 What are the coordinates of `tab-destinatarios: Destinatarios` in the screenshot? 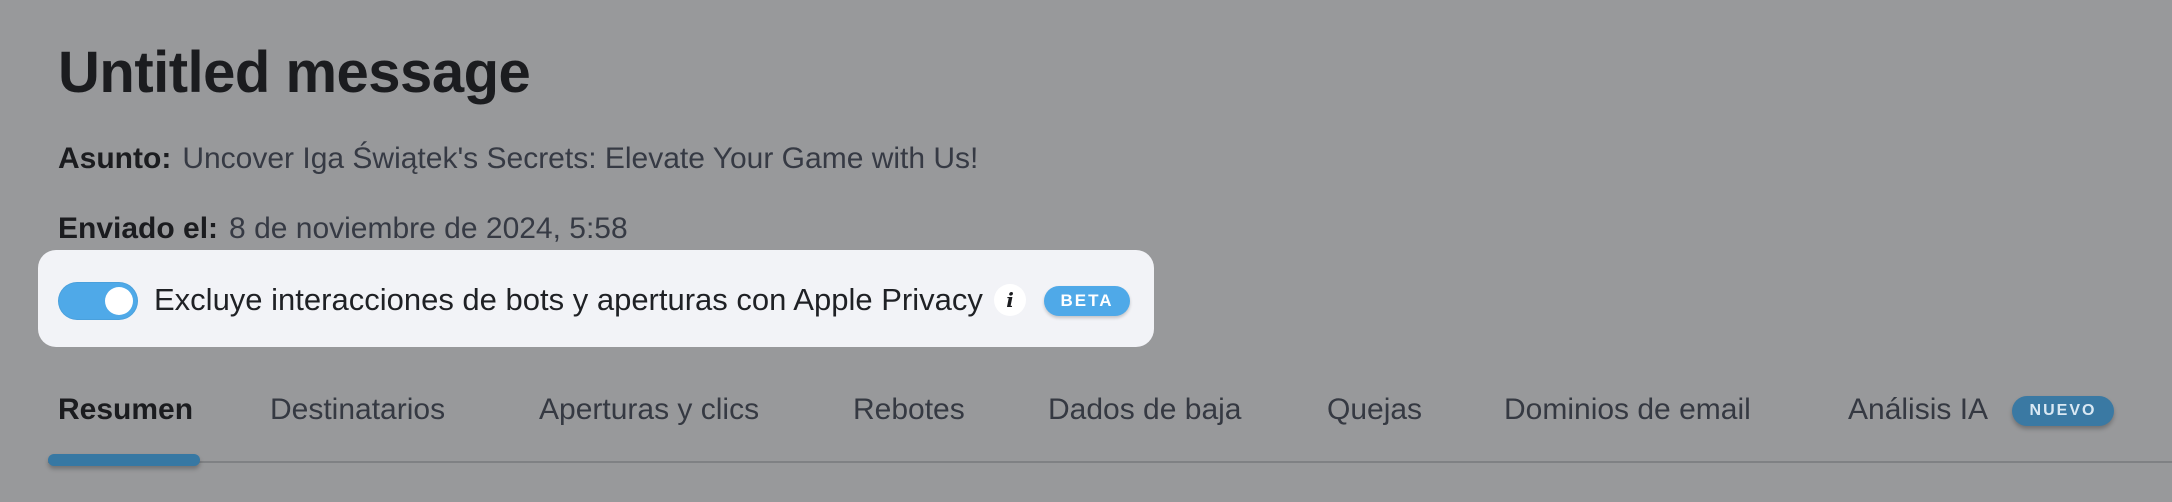 It's located at (357, 410).